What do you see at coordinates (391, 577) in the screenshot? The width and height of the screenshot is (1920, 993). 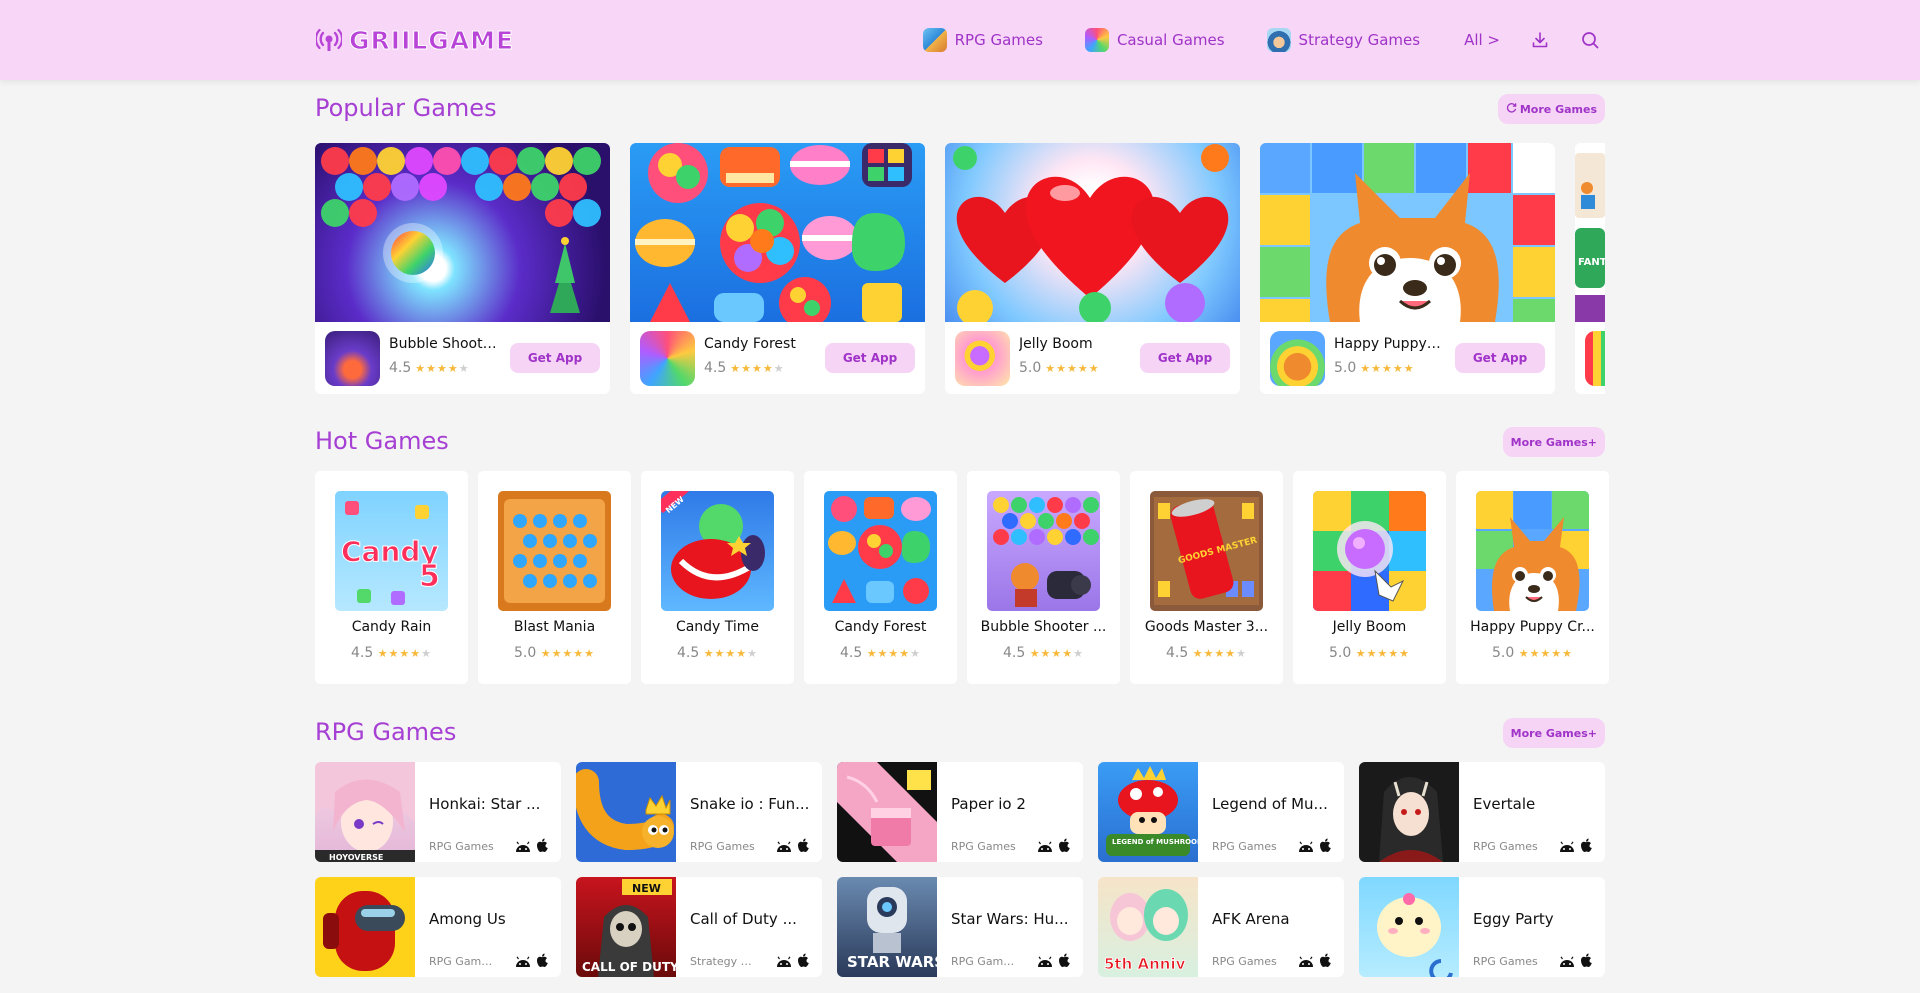 I see `hot-game-card: Candy Rain 5 Candy Rain 4.5 ★★★★★` at bounding box center [391, 577].